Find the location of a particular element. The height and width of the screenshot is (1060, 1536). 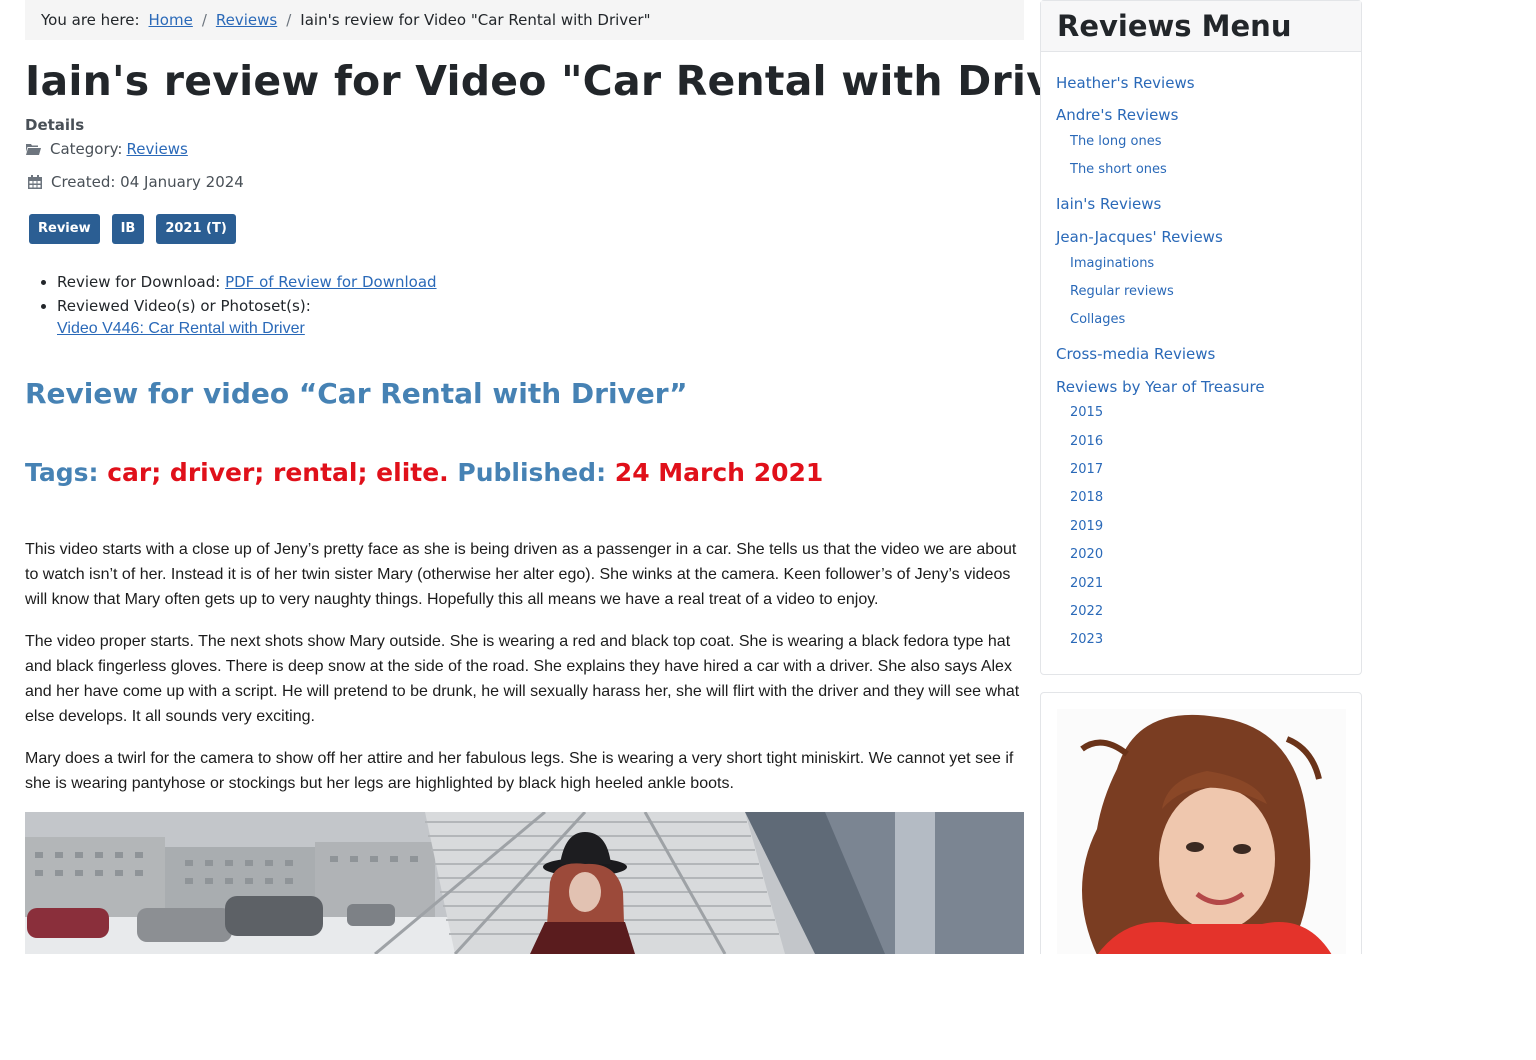

category-link: Reviews is located at coordinates (156, 149).